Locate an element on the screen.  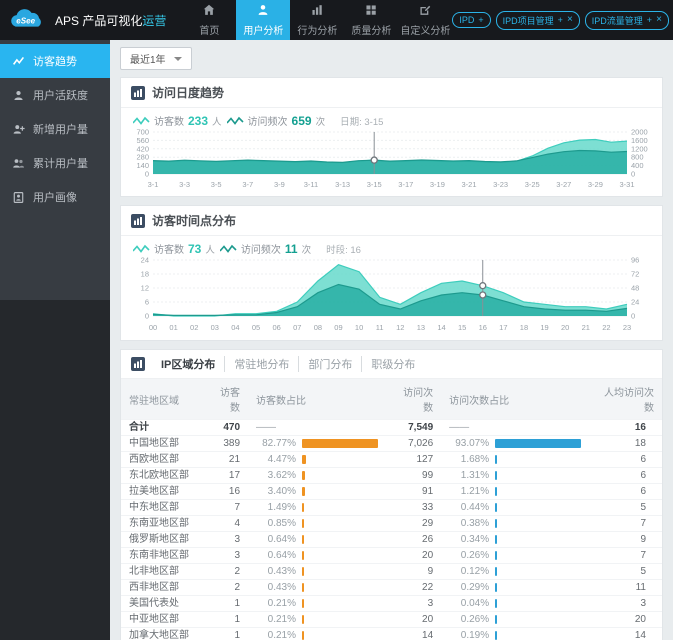
legend-visitors: 访客数 73 人 is located at coordinates (174, 248).